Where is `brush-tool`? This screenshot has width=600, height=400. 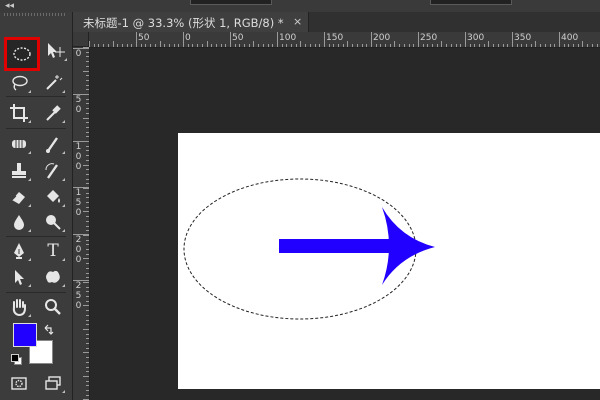
brush-tool is located at coordinates (53, 144).